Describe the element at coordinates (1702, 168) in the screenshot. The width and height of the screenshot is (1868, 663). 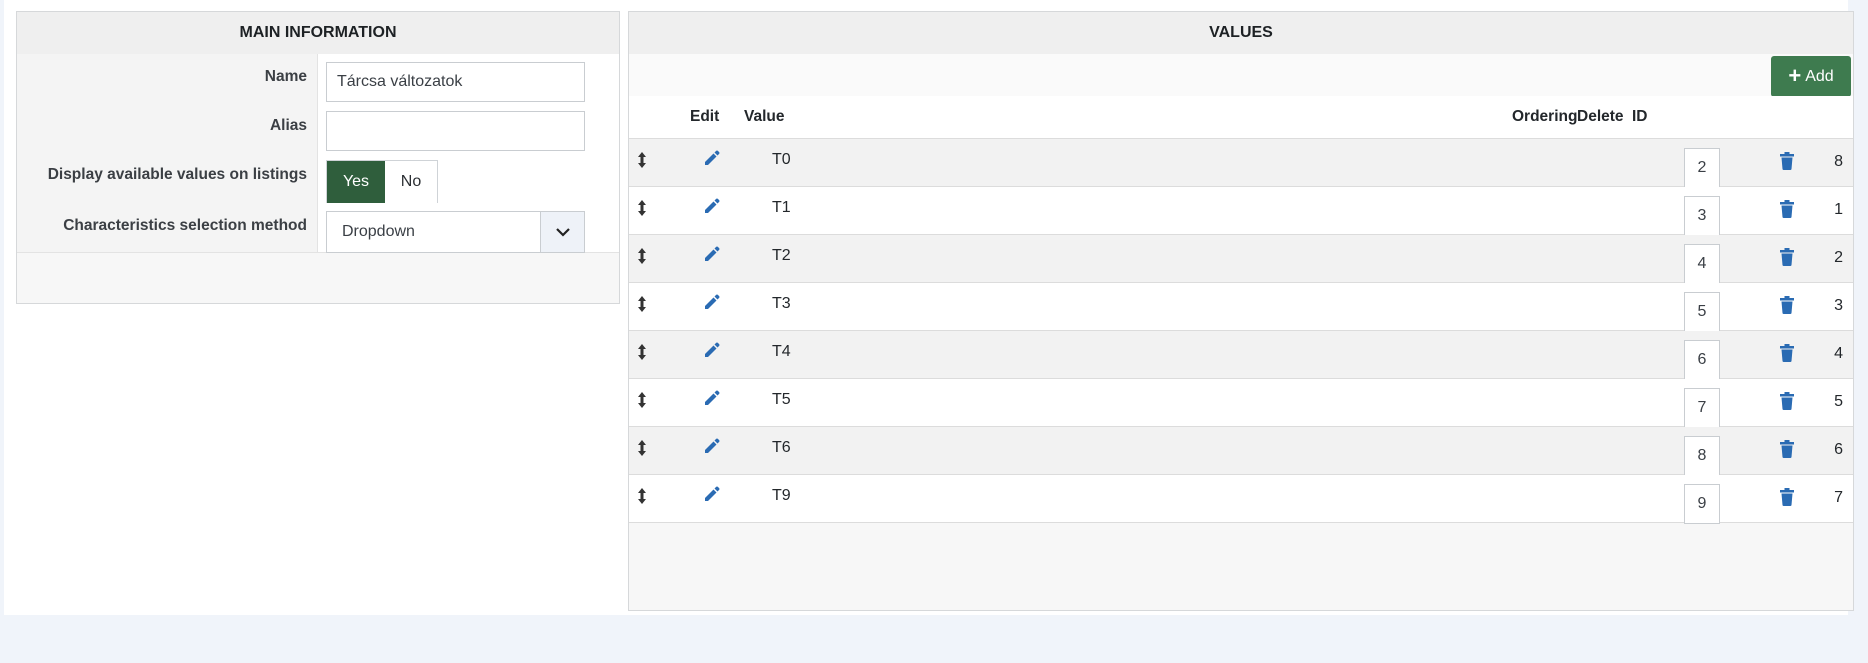
I see `ordering-input: 2` at that location.